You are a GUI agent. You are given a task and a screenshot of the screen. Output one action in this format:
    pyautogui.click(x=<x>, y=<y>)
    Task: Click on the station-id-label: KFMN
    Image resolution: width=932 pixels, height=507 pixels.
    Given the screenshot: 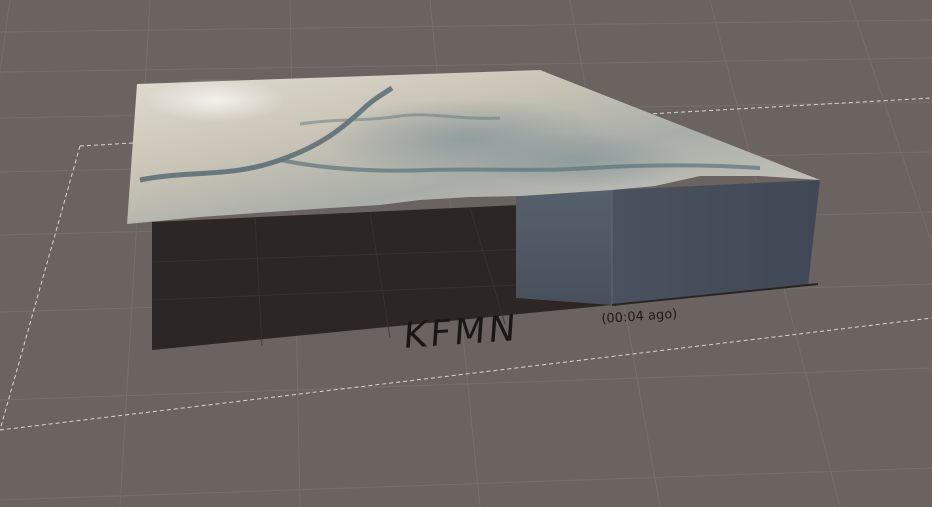 What is the action you would take?
    pyautogui.click(x=461, y=332)
    